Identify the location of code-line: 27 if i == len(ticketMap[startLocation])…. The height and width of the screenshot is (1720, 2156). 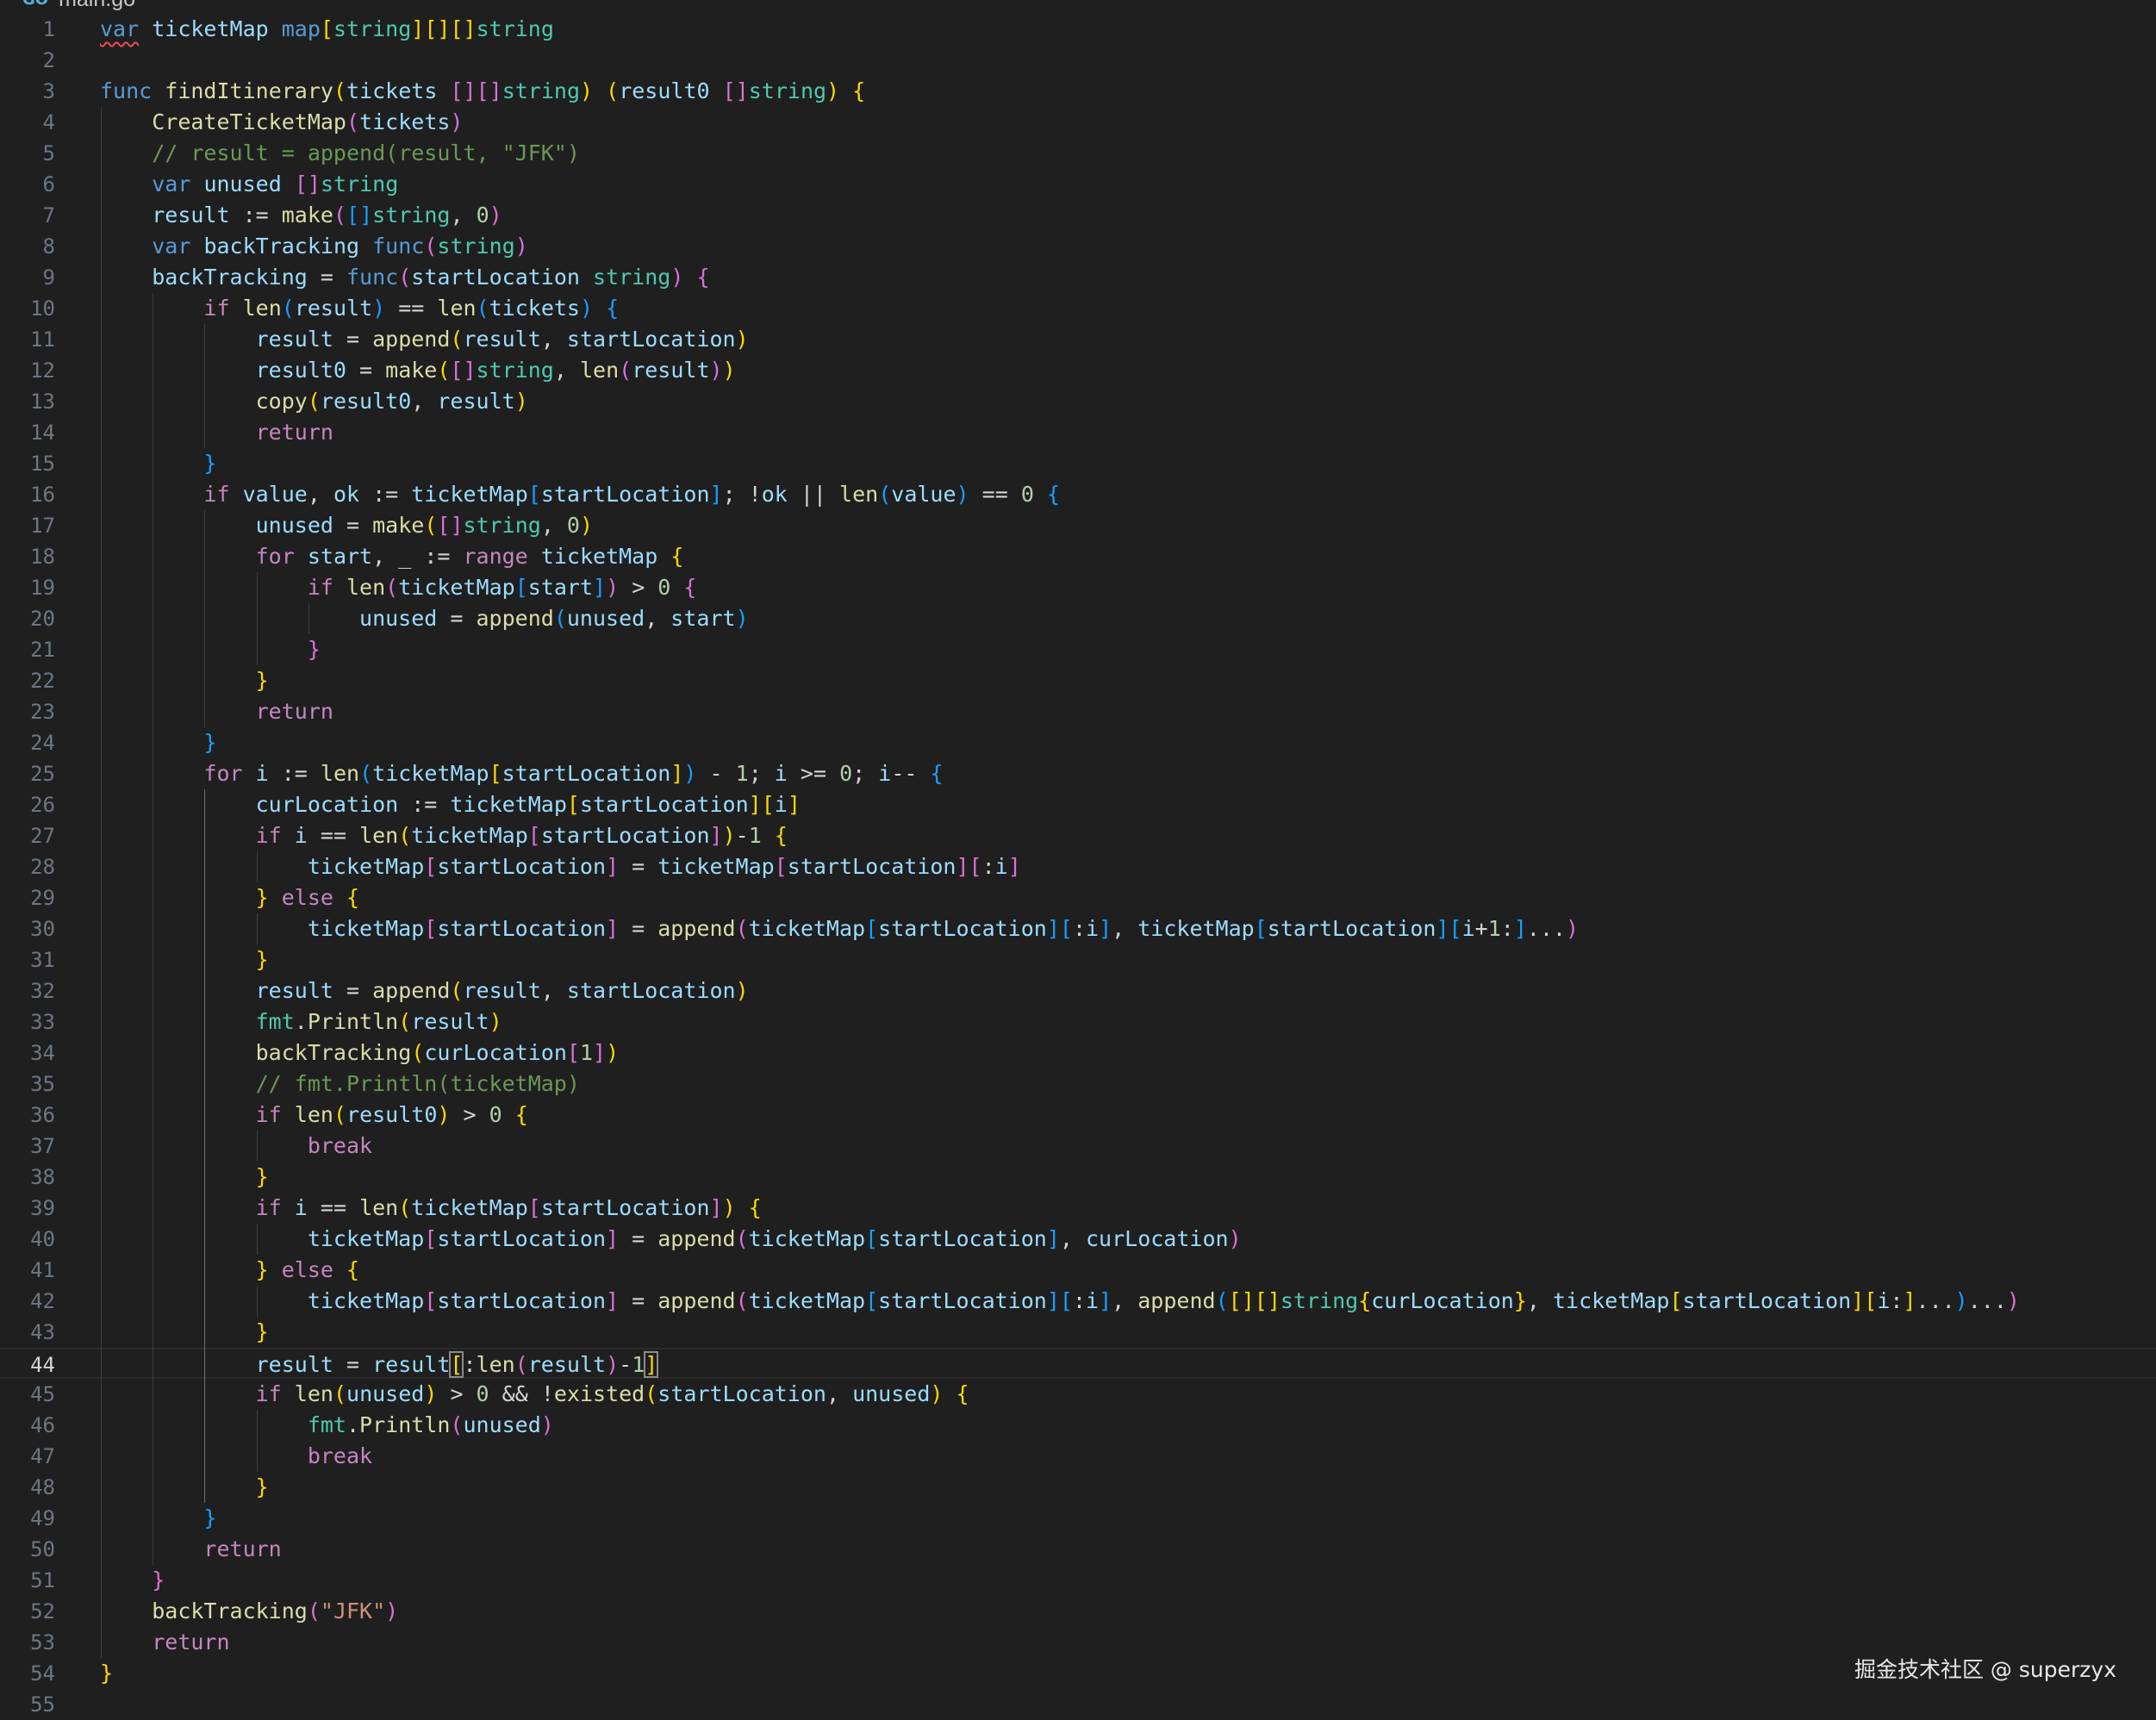
(1078, 835).